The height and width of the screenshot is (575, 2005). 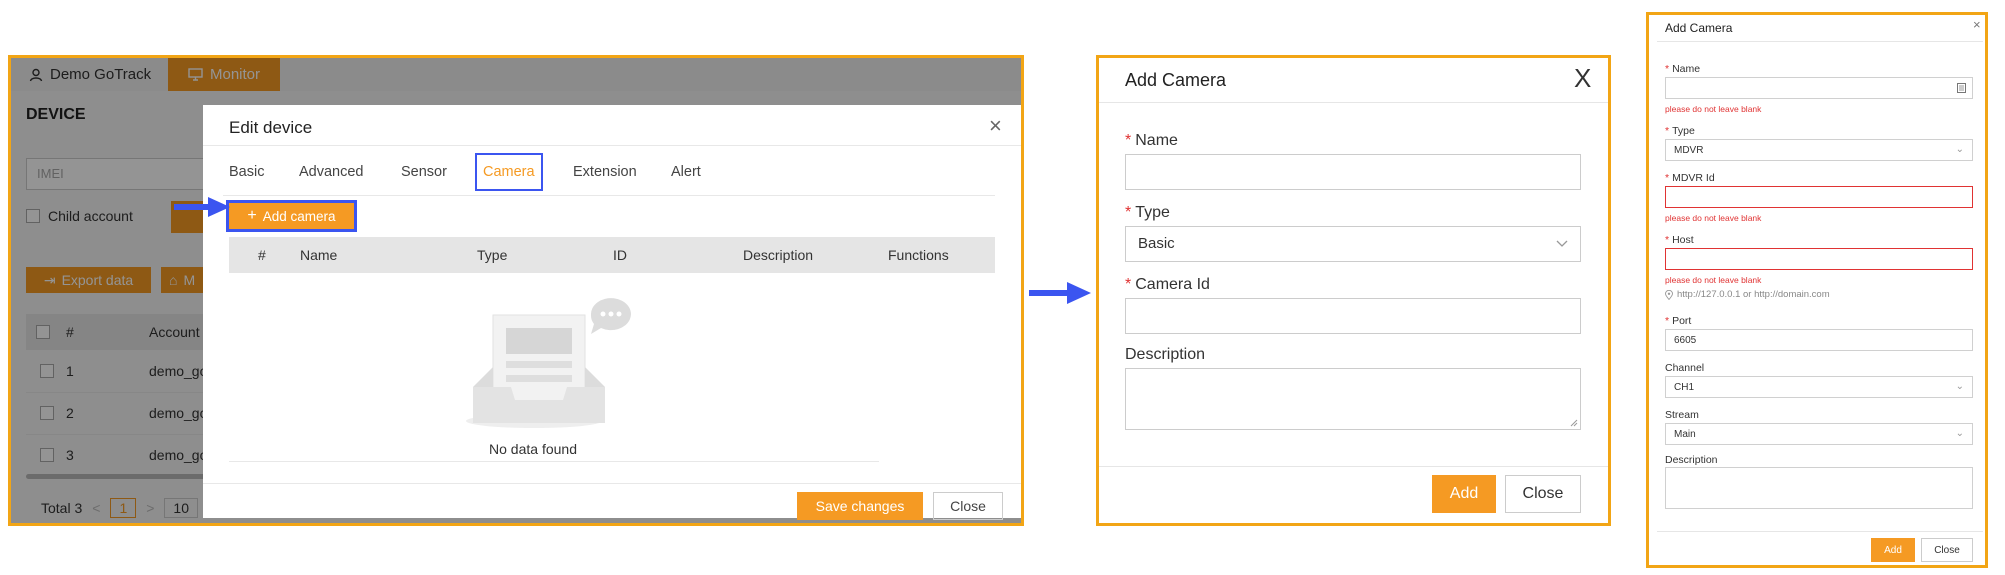 What do you see at coordinates (1961, 88) in the screenshot?
I see `contact-card-icon` at bounding box center [1961, 88].